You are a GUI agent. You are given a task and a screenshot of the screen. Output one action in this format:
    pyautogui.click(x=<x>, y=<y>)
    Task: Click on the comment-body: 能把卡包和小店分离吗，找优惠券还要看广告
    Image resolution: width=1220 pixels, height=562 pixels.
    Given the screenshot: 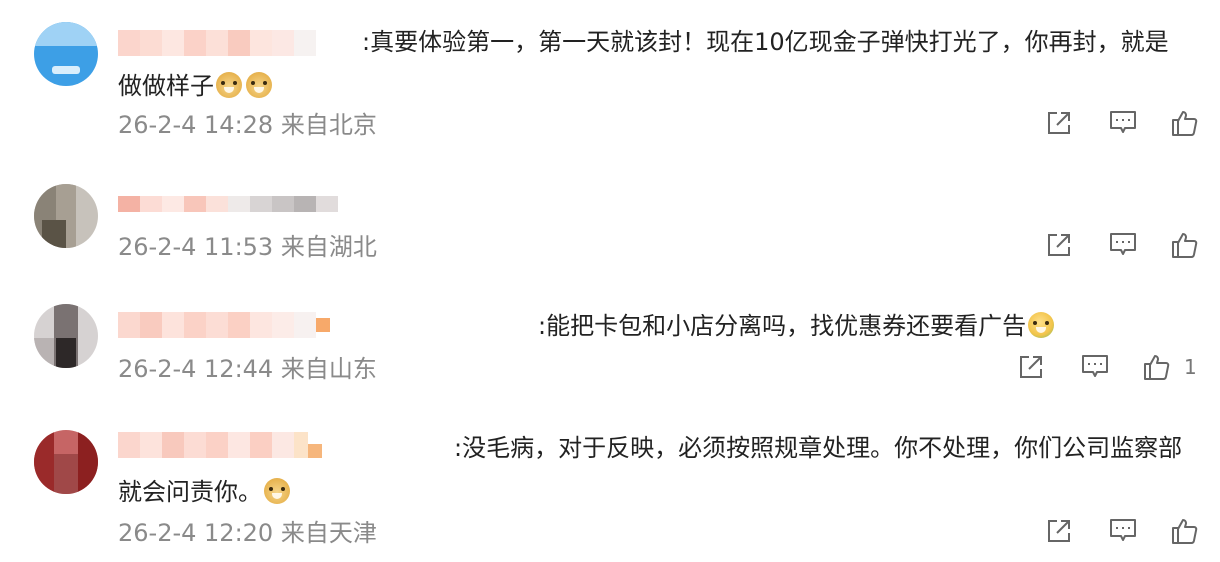 What is the action you would take?
    pyautogui.click(x=786, y=326)
    